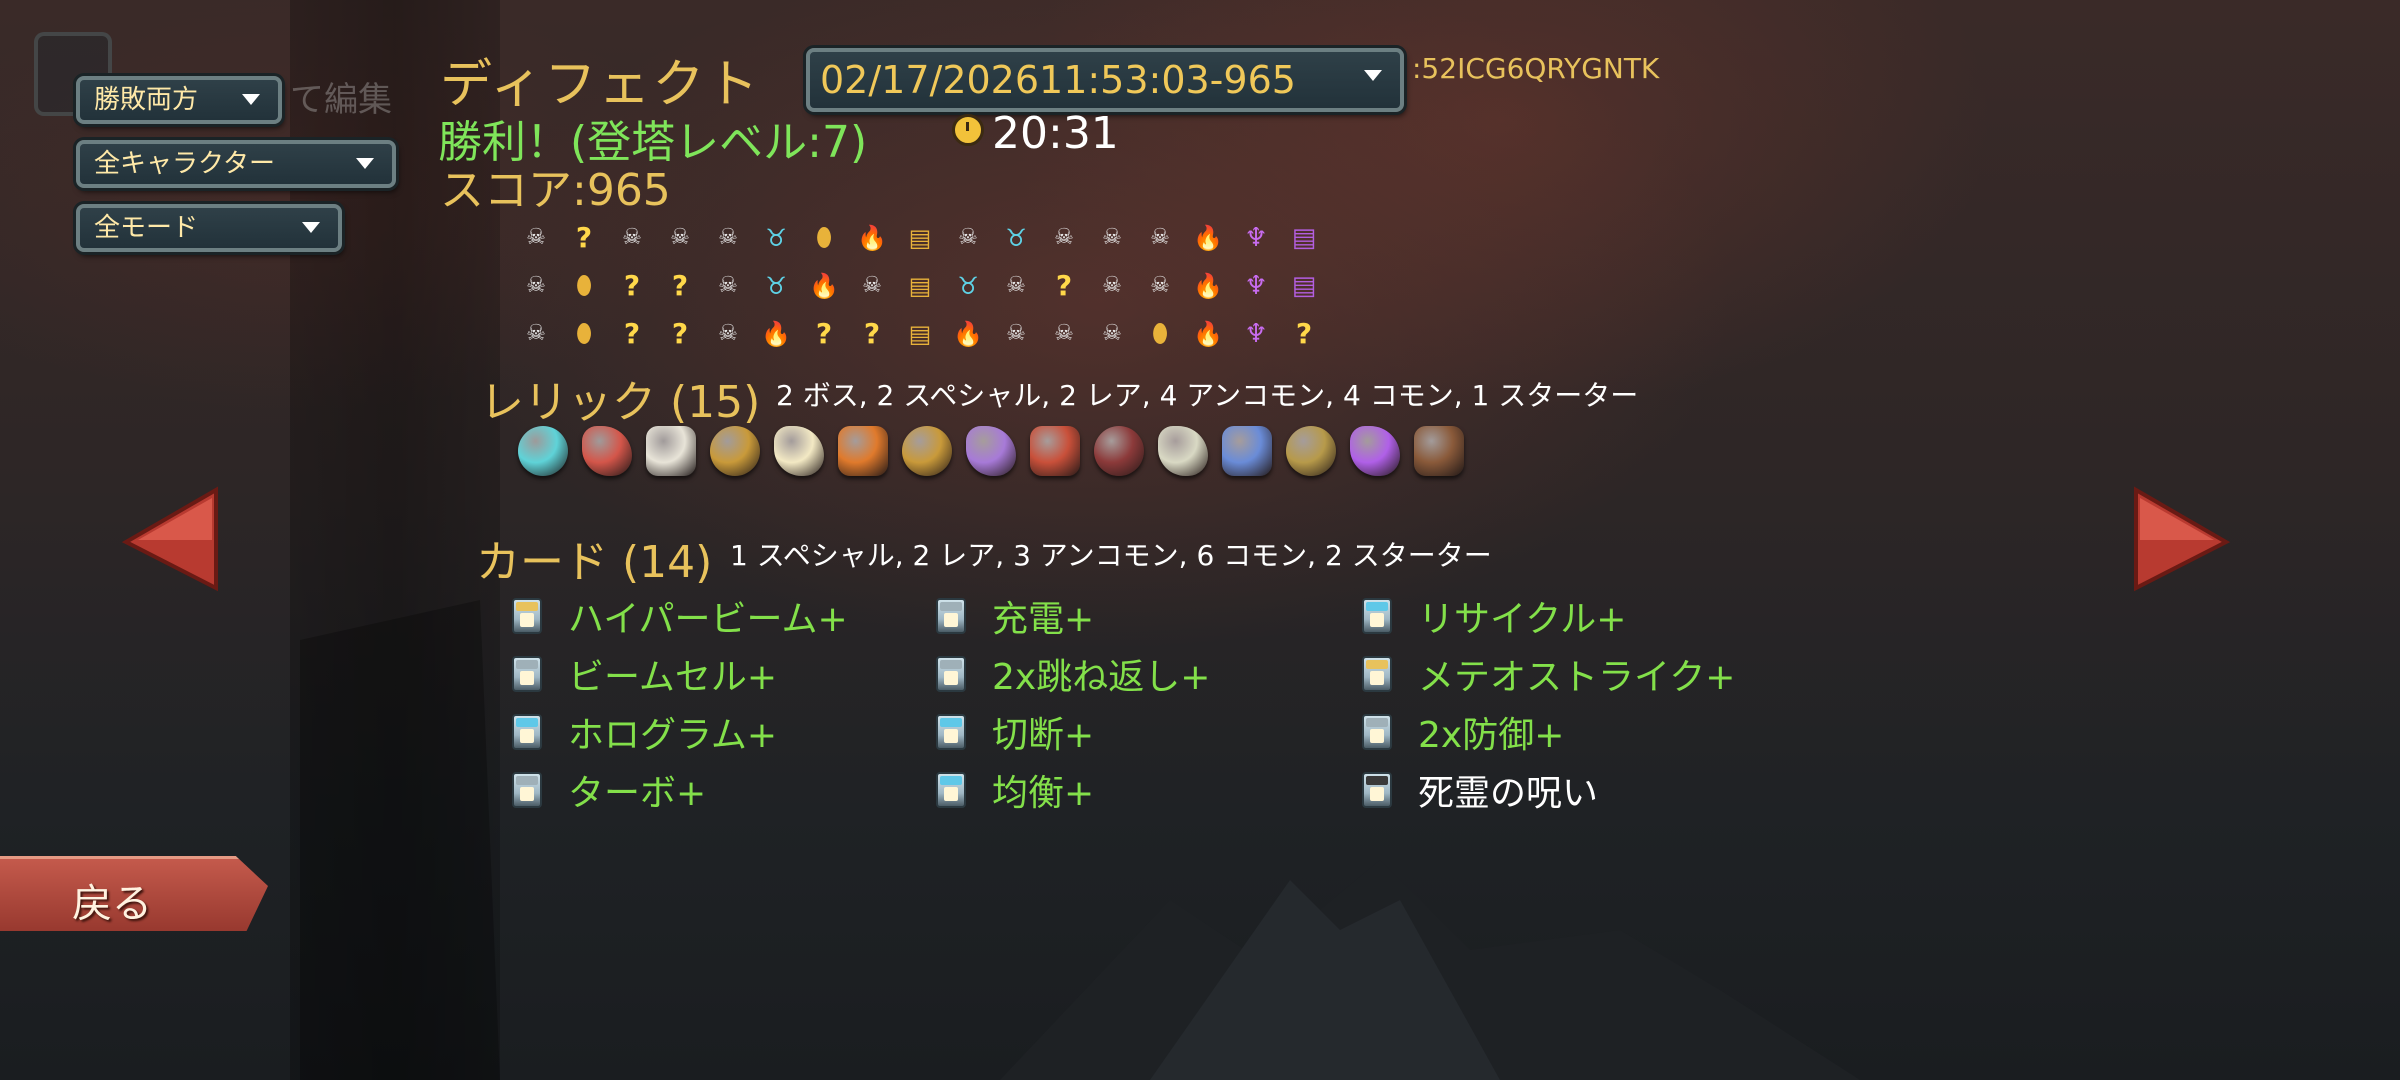 This screenshot has height=1080, width=2400. I want to click on previous-run-arrow, so click(170, 539).